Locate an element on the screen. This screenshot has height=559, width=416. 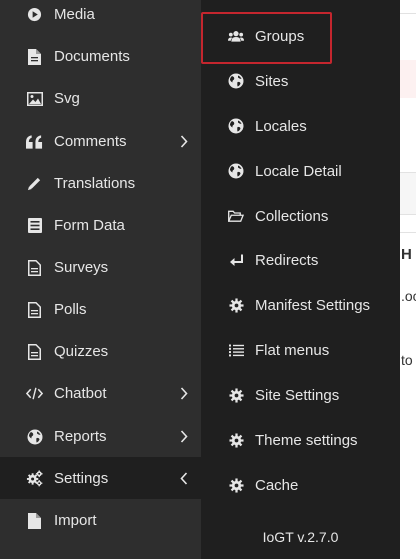
submenu-item-manifest-settings: Manifest Settings is located at coordinates (300, 305).